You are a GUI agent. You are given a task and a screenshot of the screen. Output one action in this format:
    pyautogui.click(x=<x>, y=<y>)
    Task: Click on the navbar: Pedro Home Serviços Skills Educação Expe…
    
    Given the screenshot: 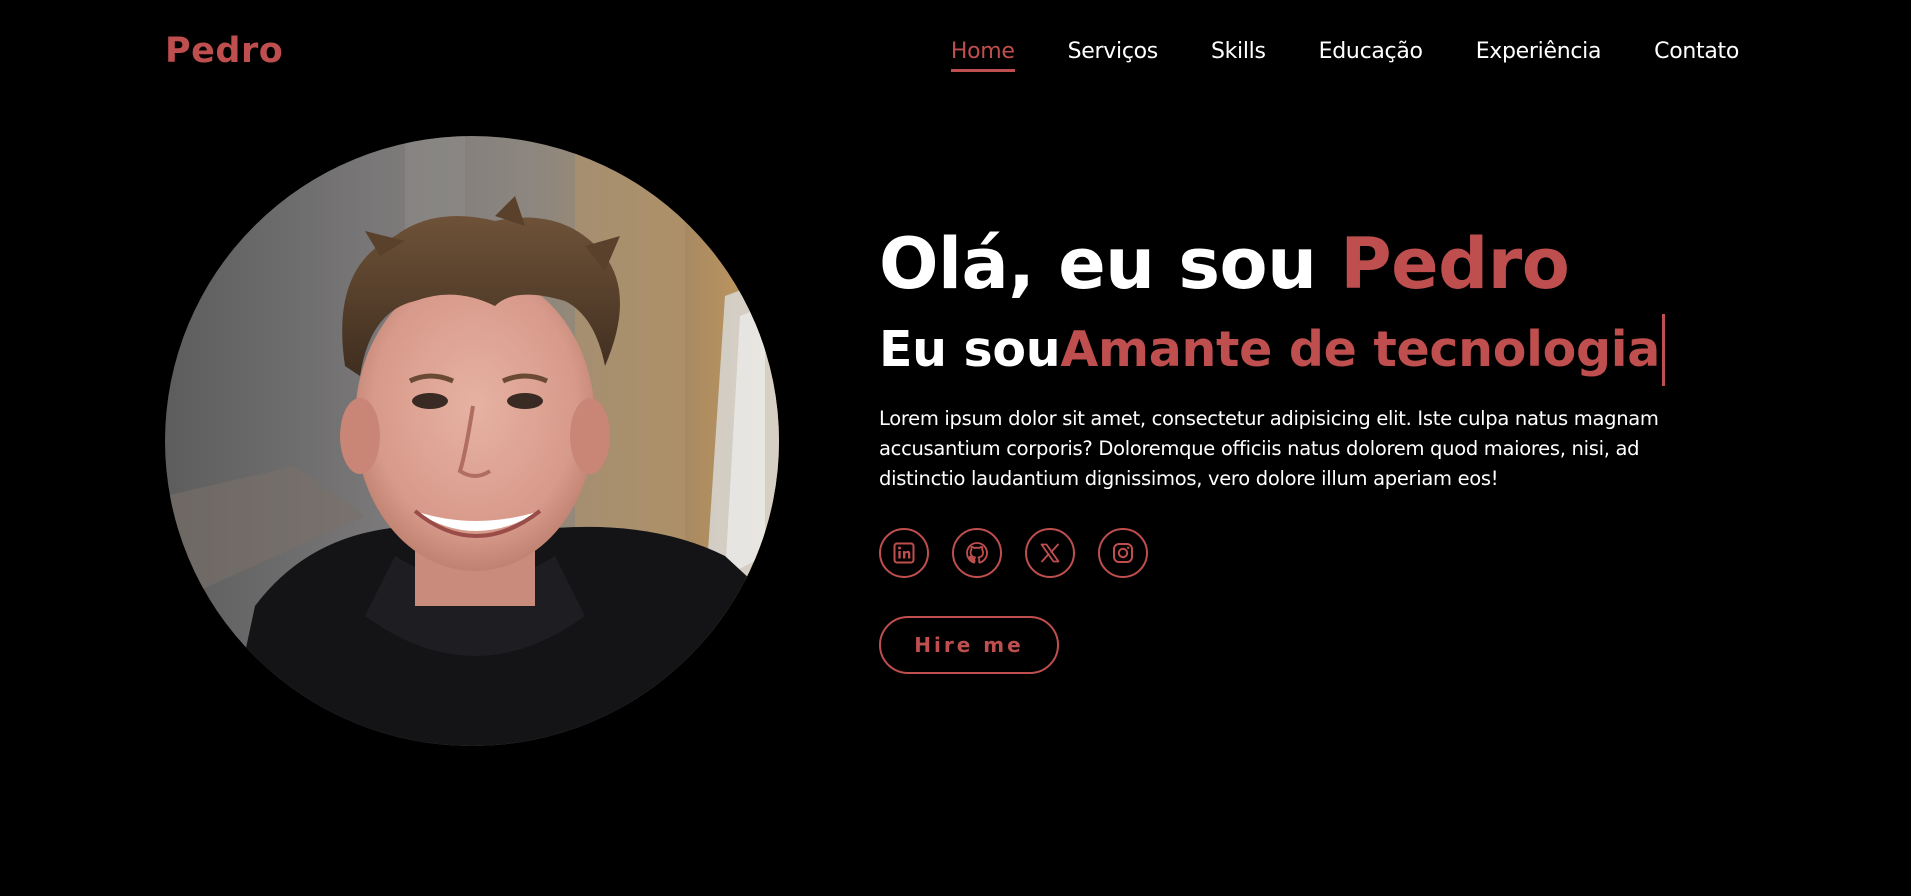 What is the action you would take?
    pyautogui.click(x=955, y=54)
    